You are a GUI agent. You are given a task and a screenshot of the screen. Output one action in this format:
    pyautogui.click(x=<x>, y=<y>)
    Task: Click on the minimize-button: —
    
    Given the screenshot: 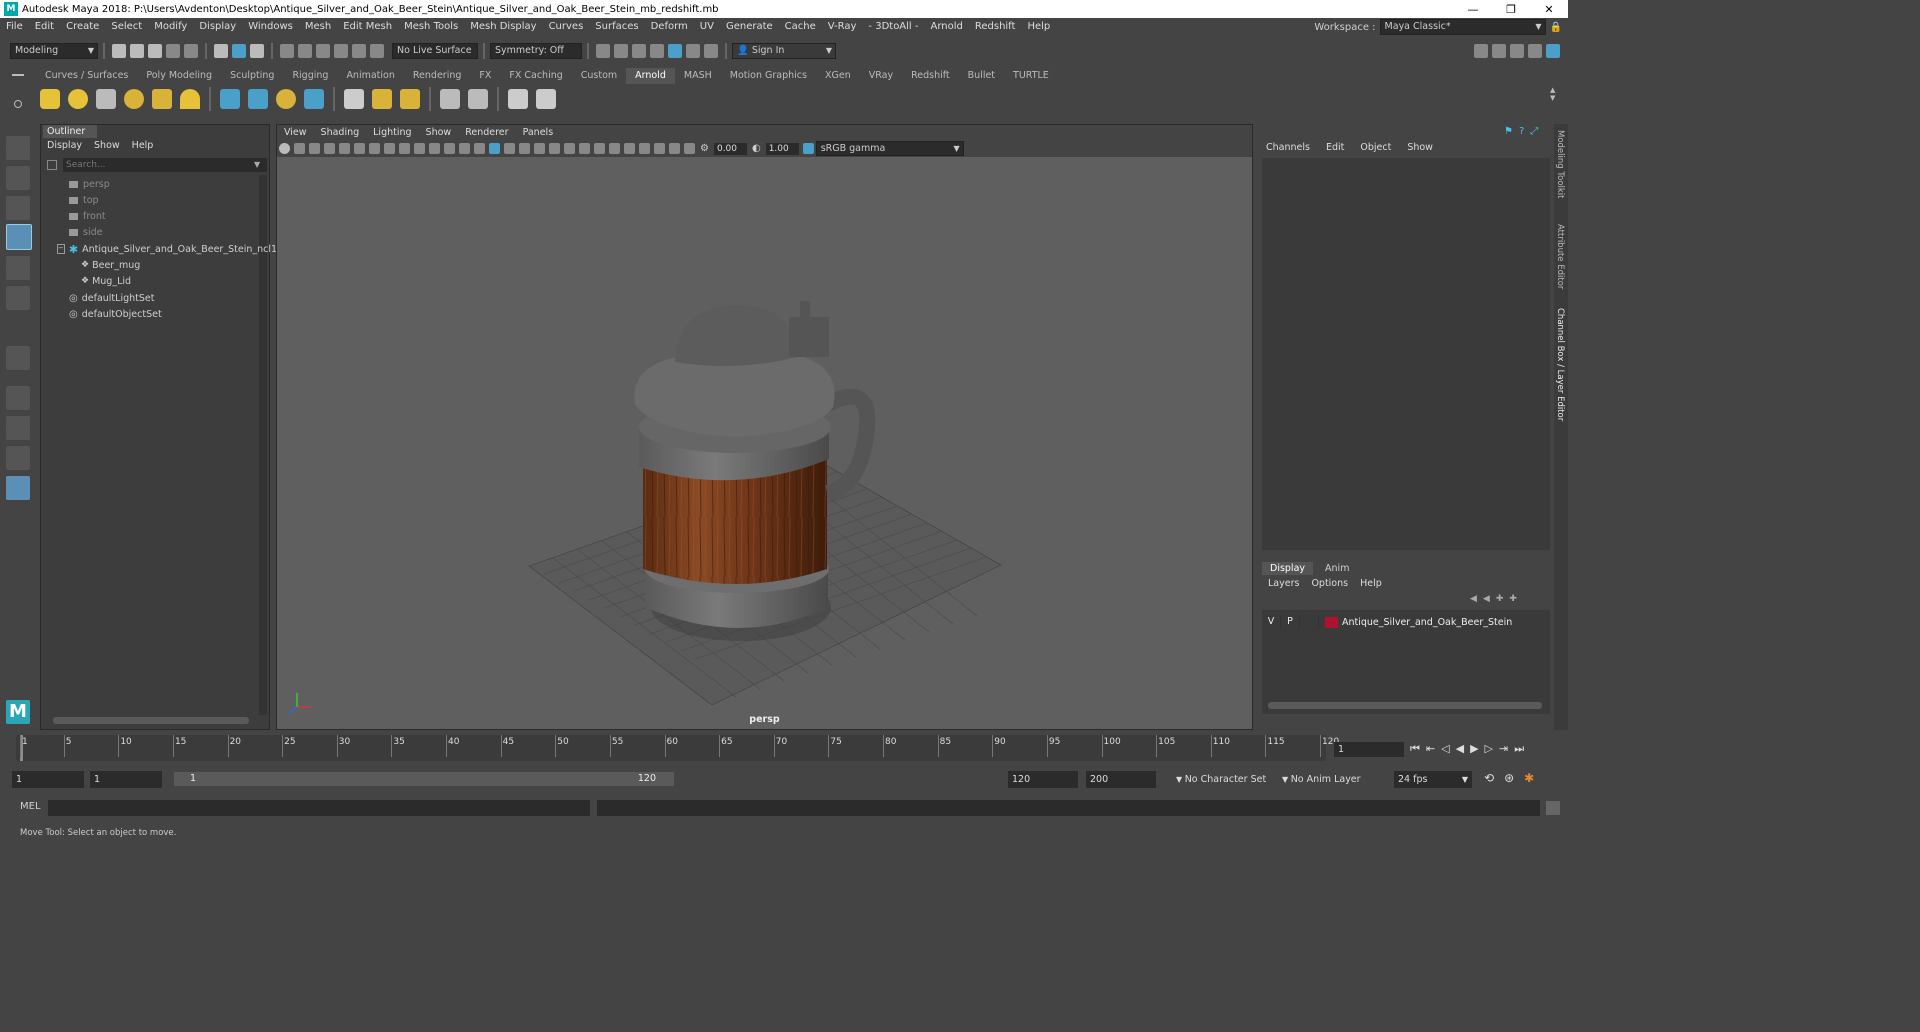 What is the action you would take?
    pyautogui.click(x=1473, y=9)
    